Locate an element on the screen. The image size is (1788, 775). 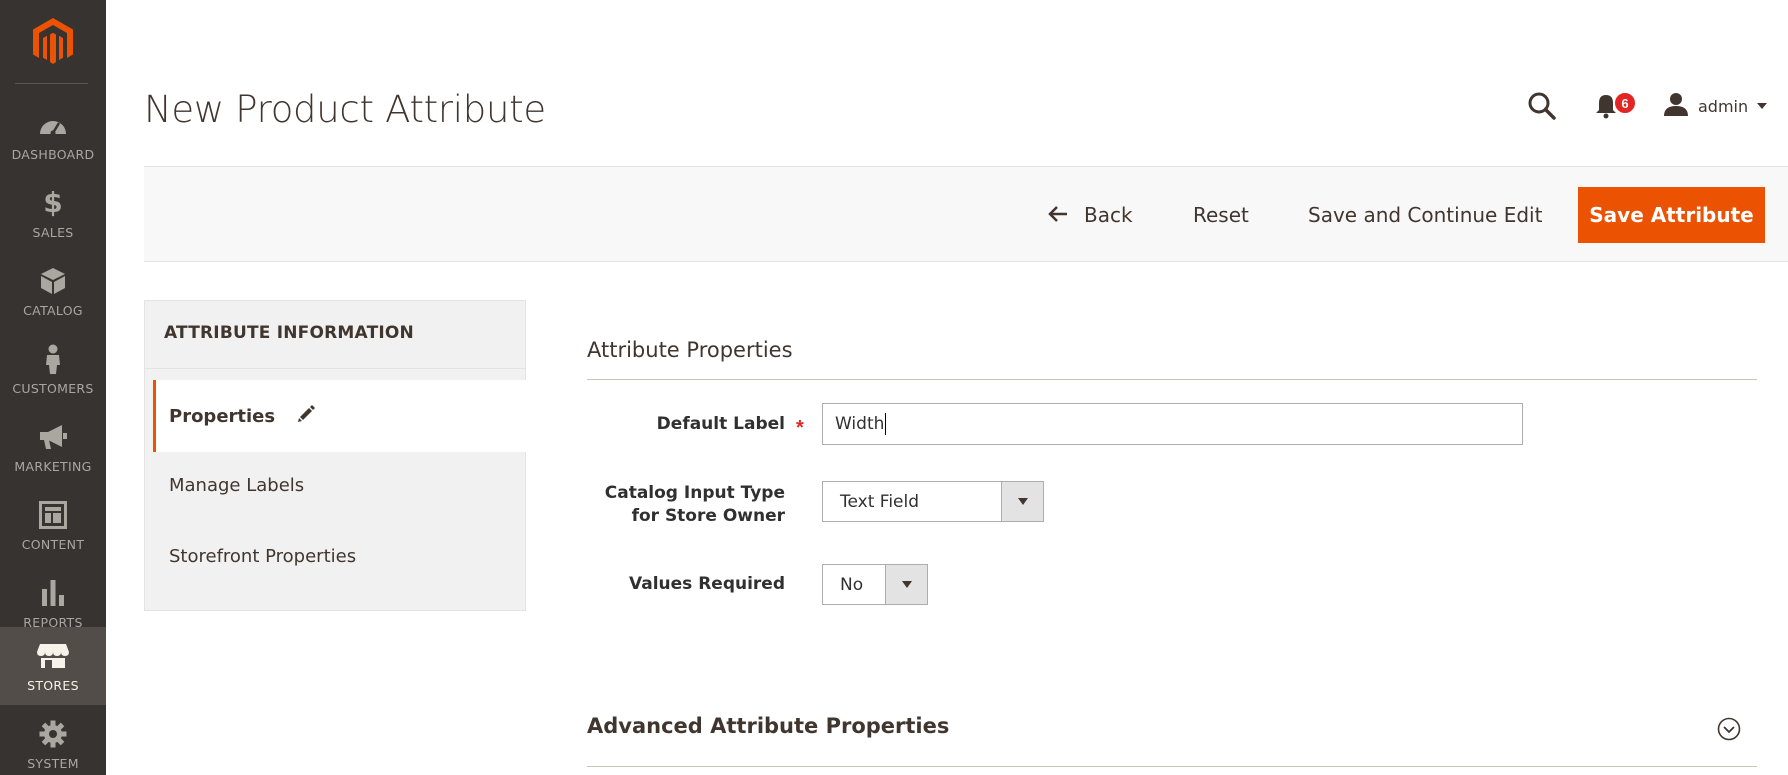
nav-item-dashboard: DASHBOARD is located at coordinates (53, 135).